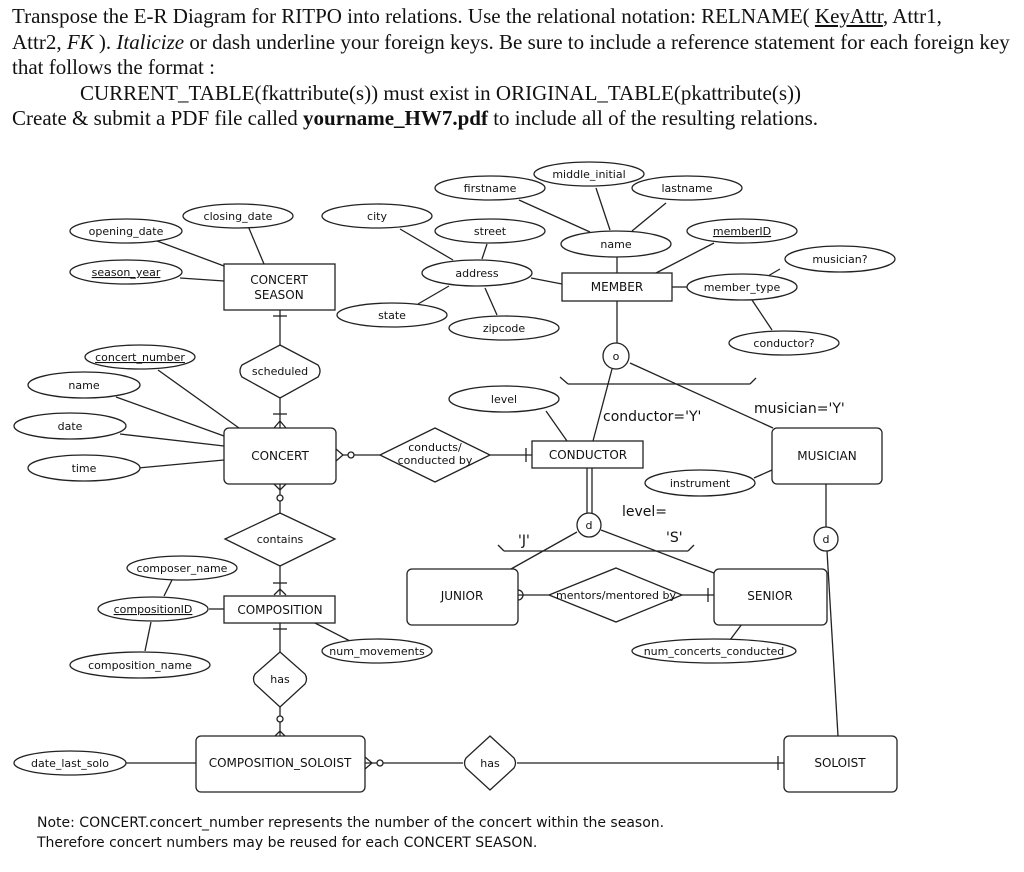 The width and height of the screenshot is (1024, 872). I want to click on musician-discriminator-label: musician='Y', so click(799, 409).